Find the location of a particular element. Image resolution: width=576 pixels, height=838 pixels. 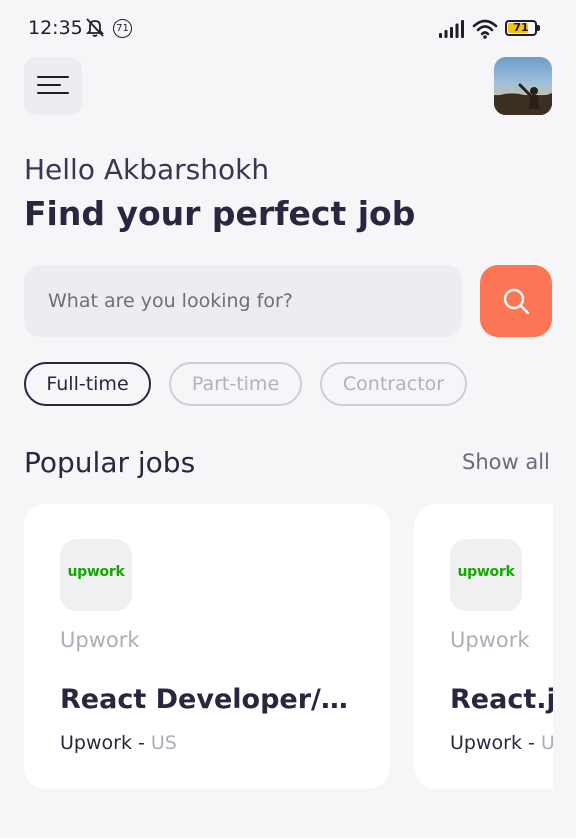

greeting-text: Hello Akbarshokh is located at coordinates (147, 169).